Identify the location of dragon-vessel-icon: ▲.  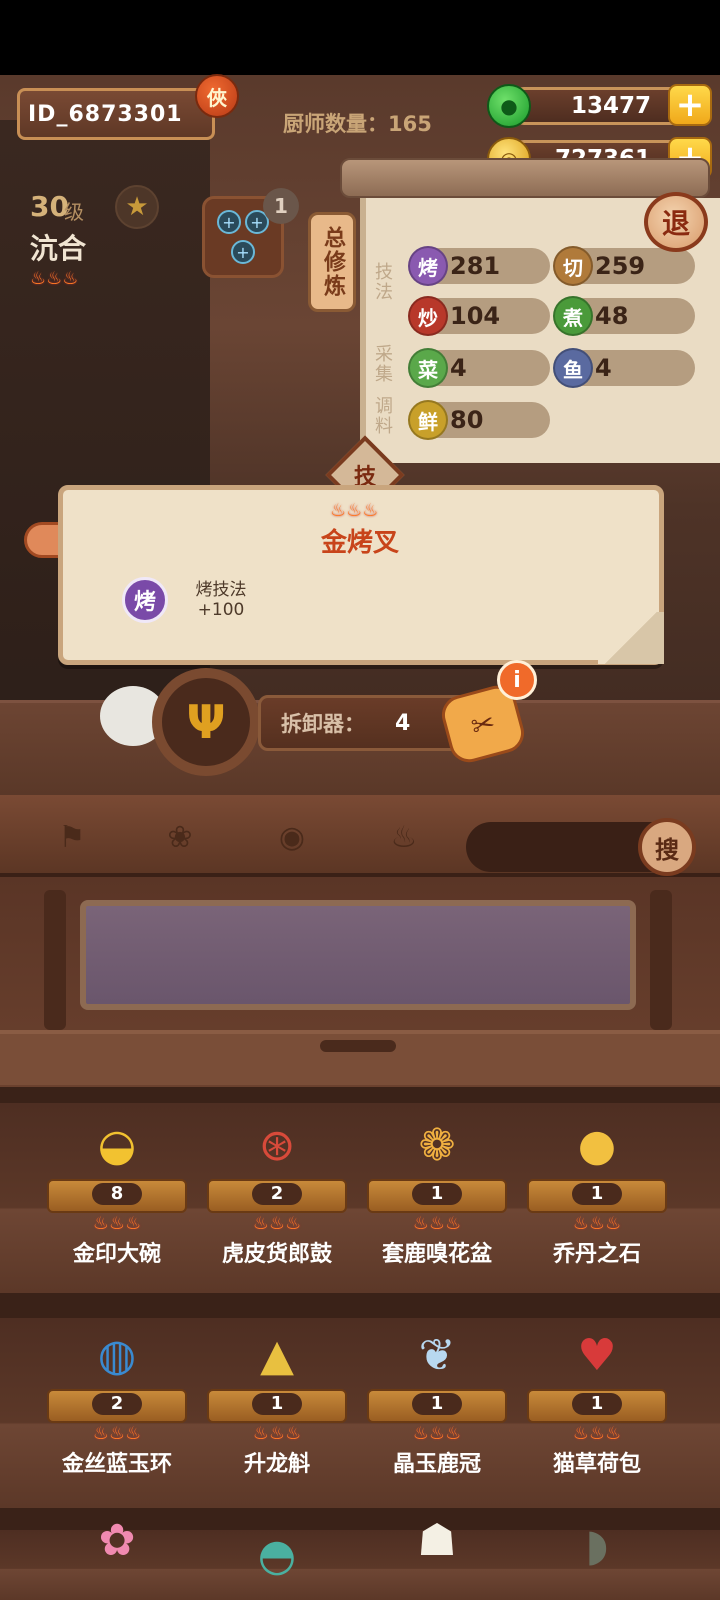
(277, 1355).